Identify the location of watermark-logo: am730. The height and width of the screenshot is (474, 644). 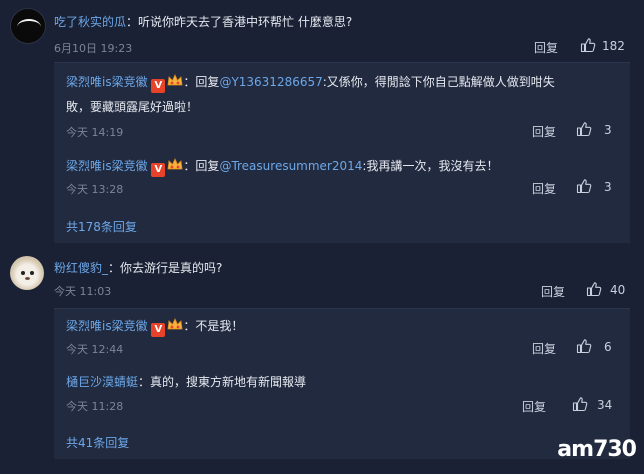
(597, 449).